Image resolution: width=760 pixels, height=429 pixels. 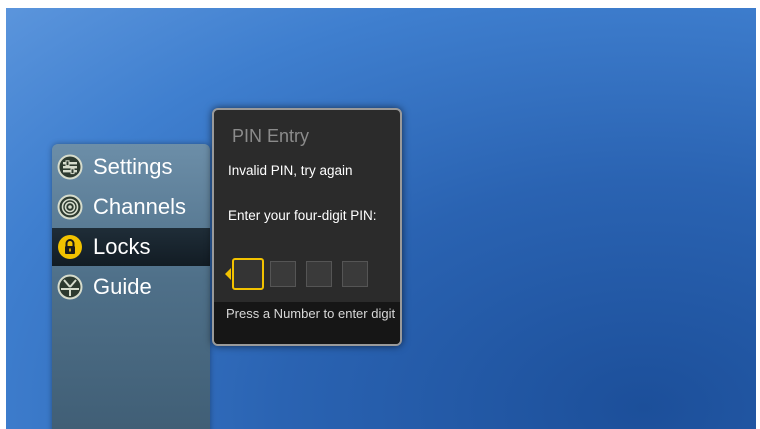 I want to click on error-message: Invalid PIN, try again, so click(x=290, y=170).